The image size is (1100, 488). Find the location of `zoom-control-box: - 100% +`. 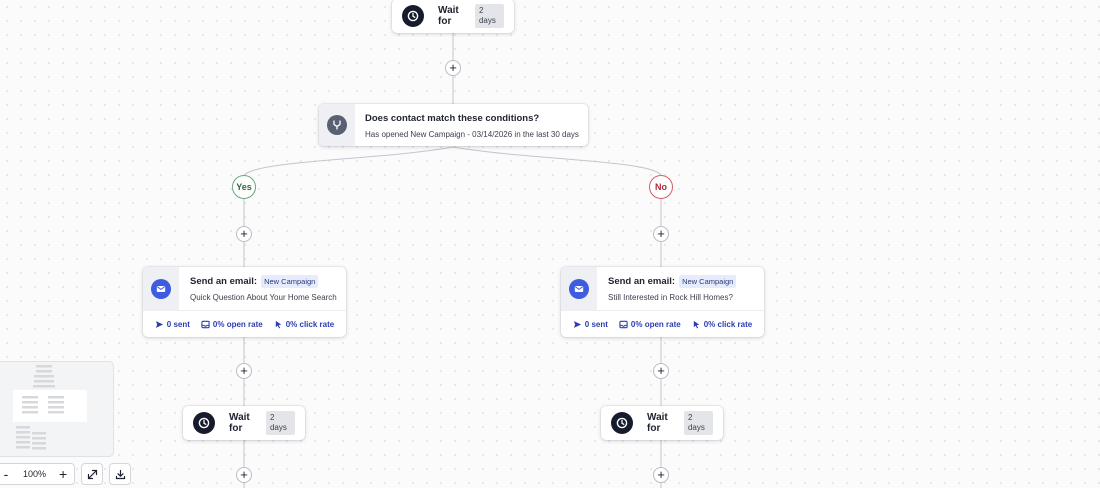

zoom-control-box: - 100% + is located at coordinates (38, 474).